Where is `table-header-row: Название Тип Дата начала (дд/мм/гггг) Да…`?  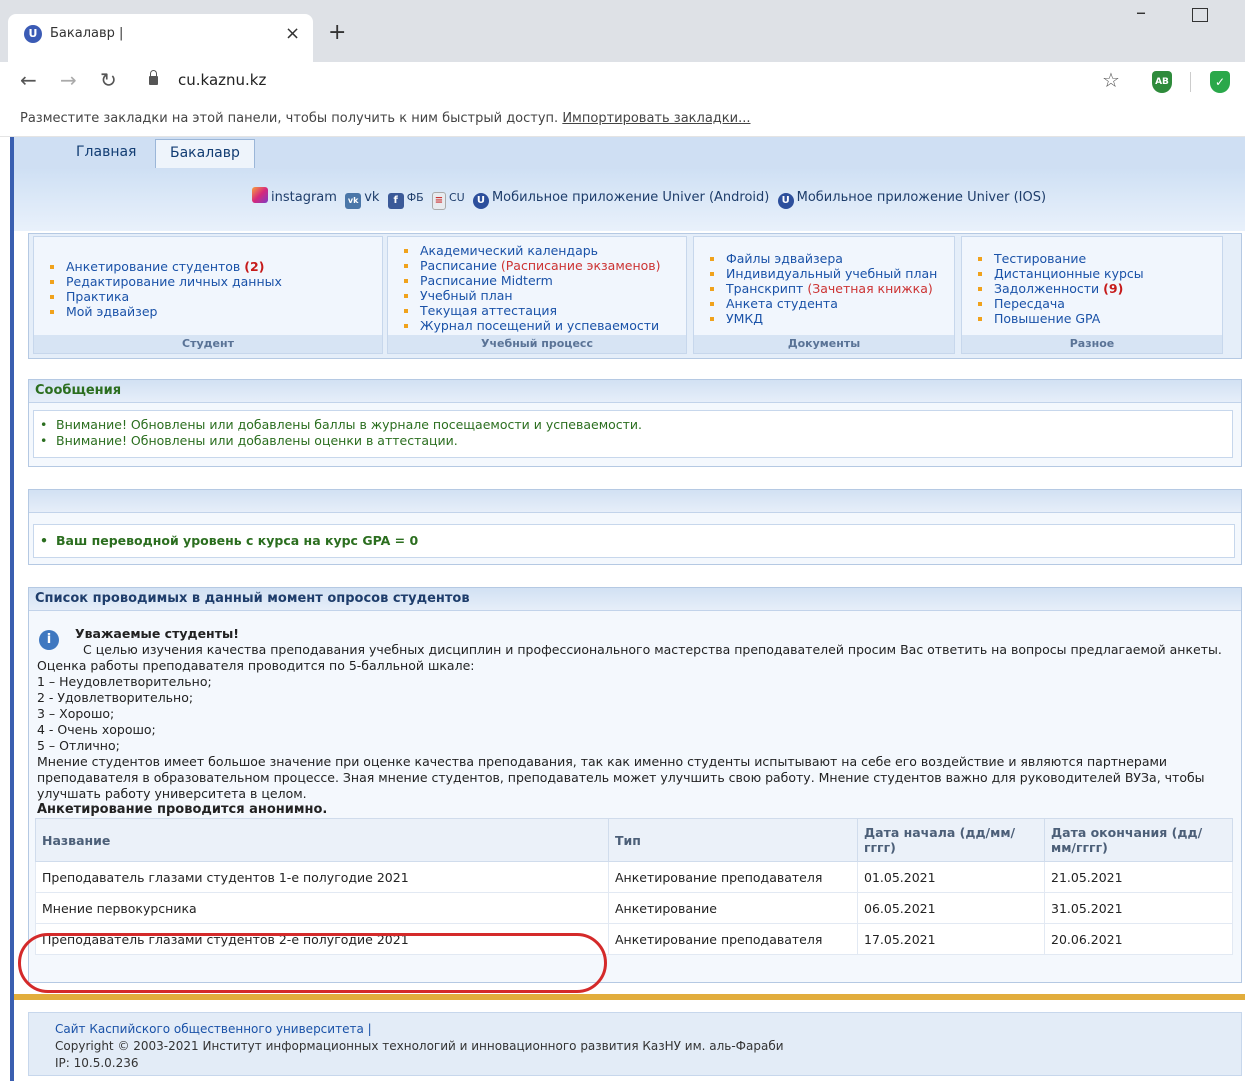
table-header-row: Название Тип Дата начала (дд/мм/гггг) Да… is located at coordinates (634, 840).